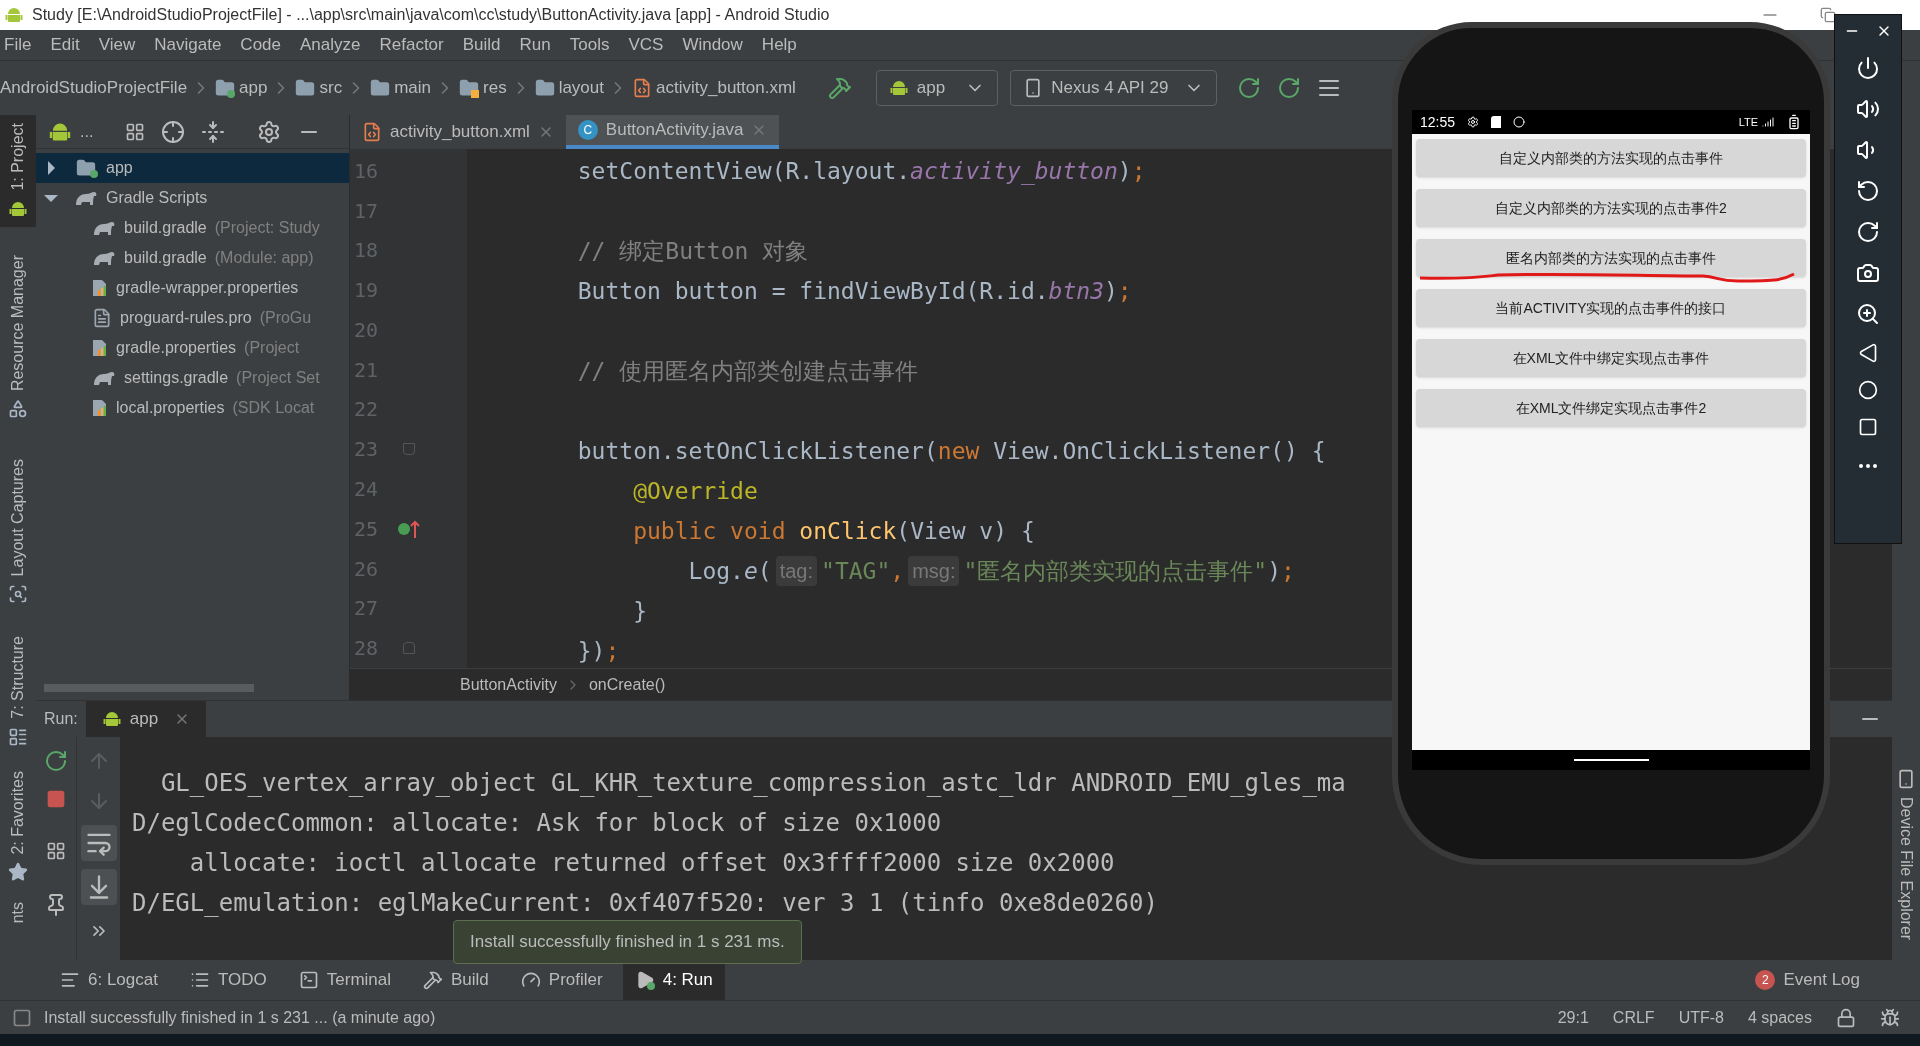 The width and height of the screenshot is (1920, 1046). I want to click on menu-item: Navigate, so click(188, 45).